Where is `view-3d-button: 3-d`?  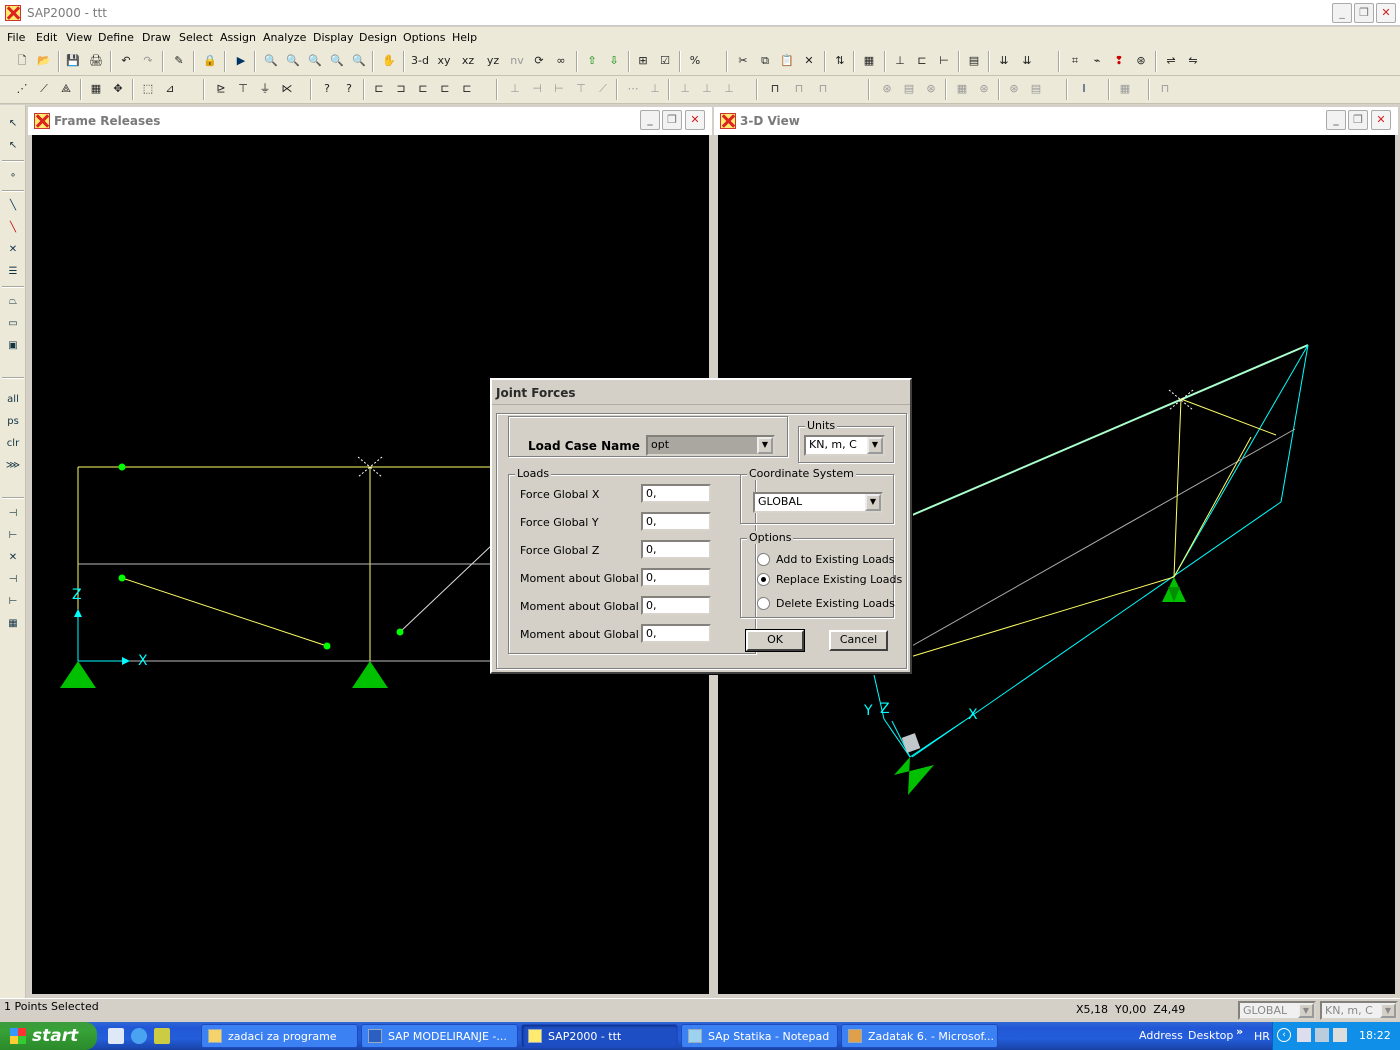 view-3d-button: 3-d is located at coordinates (420, 61).